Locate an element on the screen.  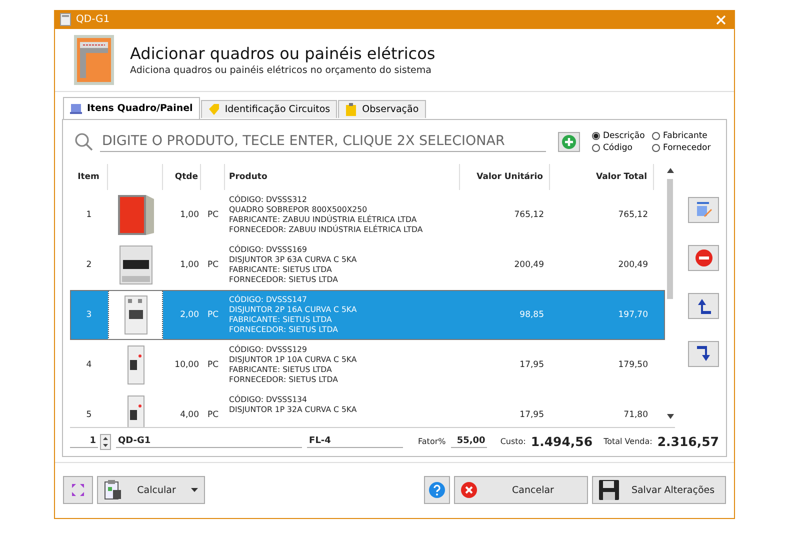
quantity-field: 1 is located at coordinates (84, 441).